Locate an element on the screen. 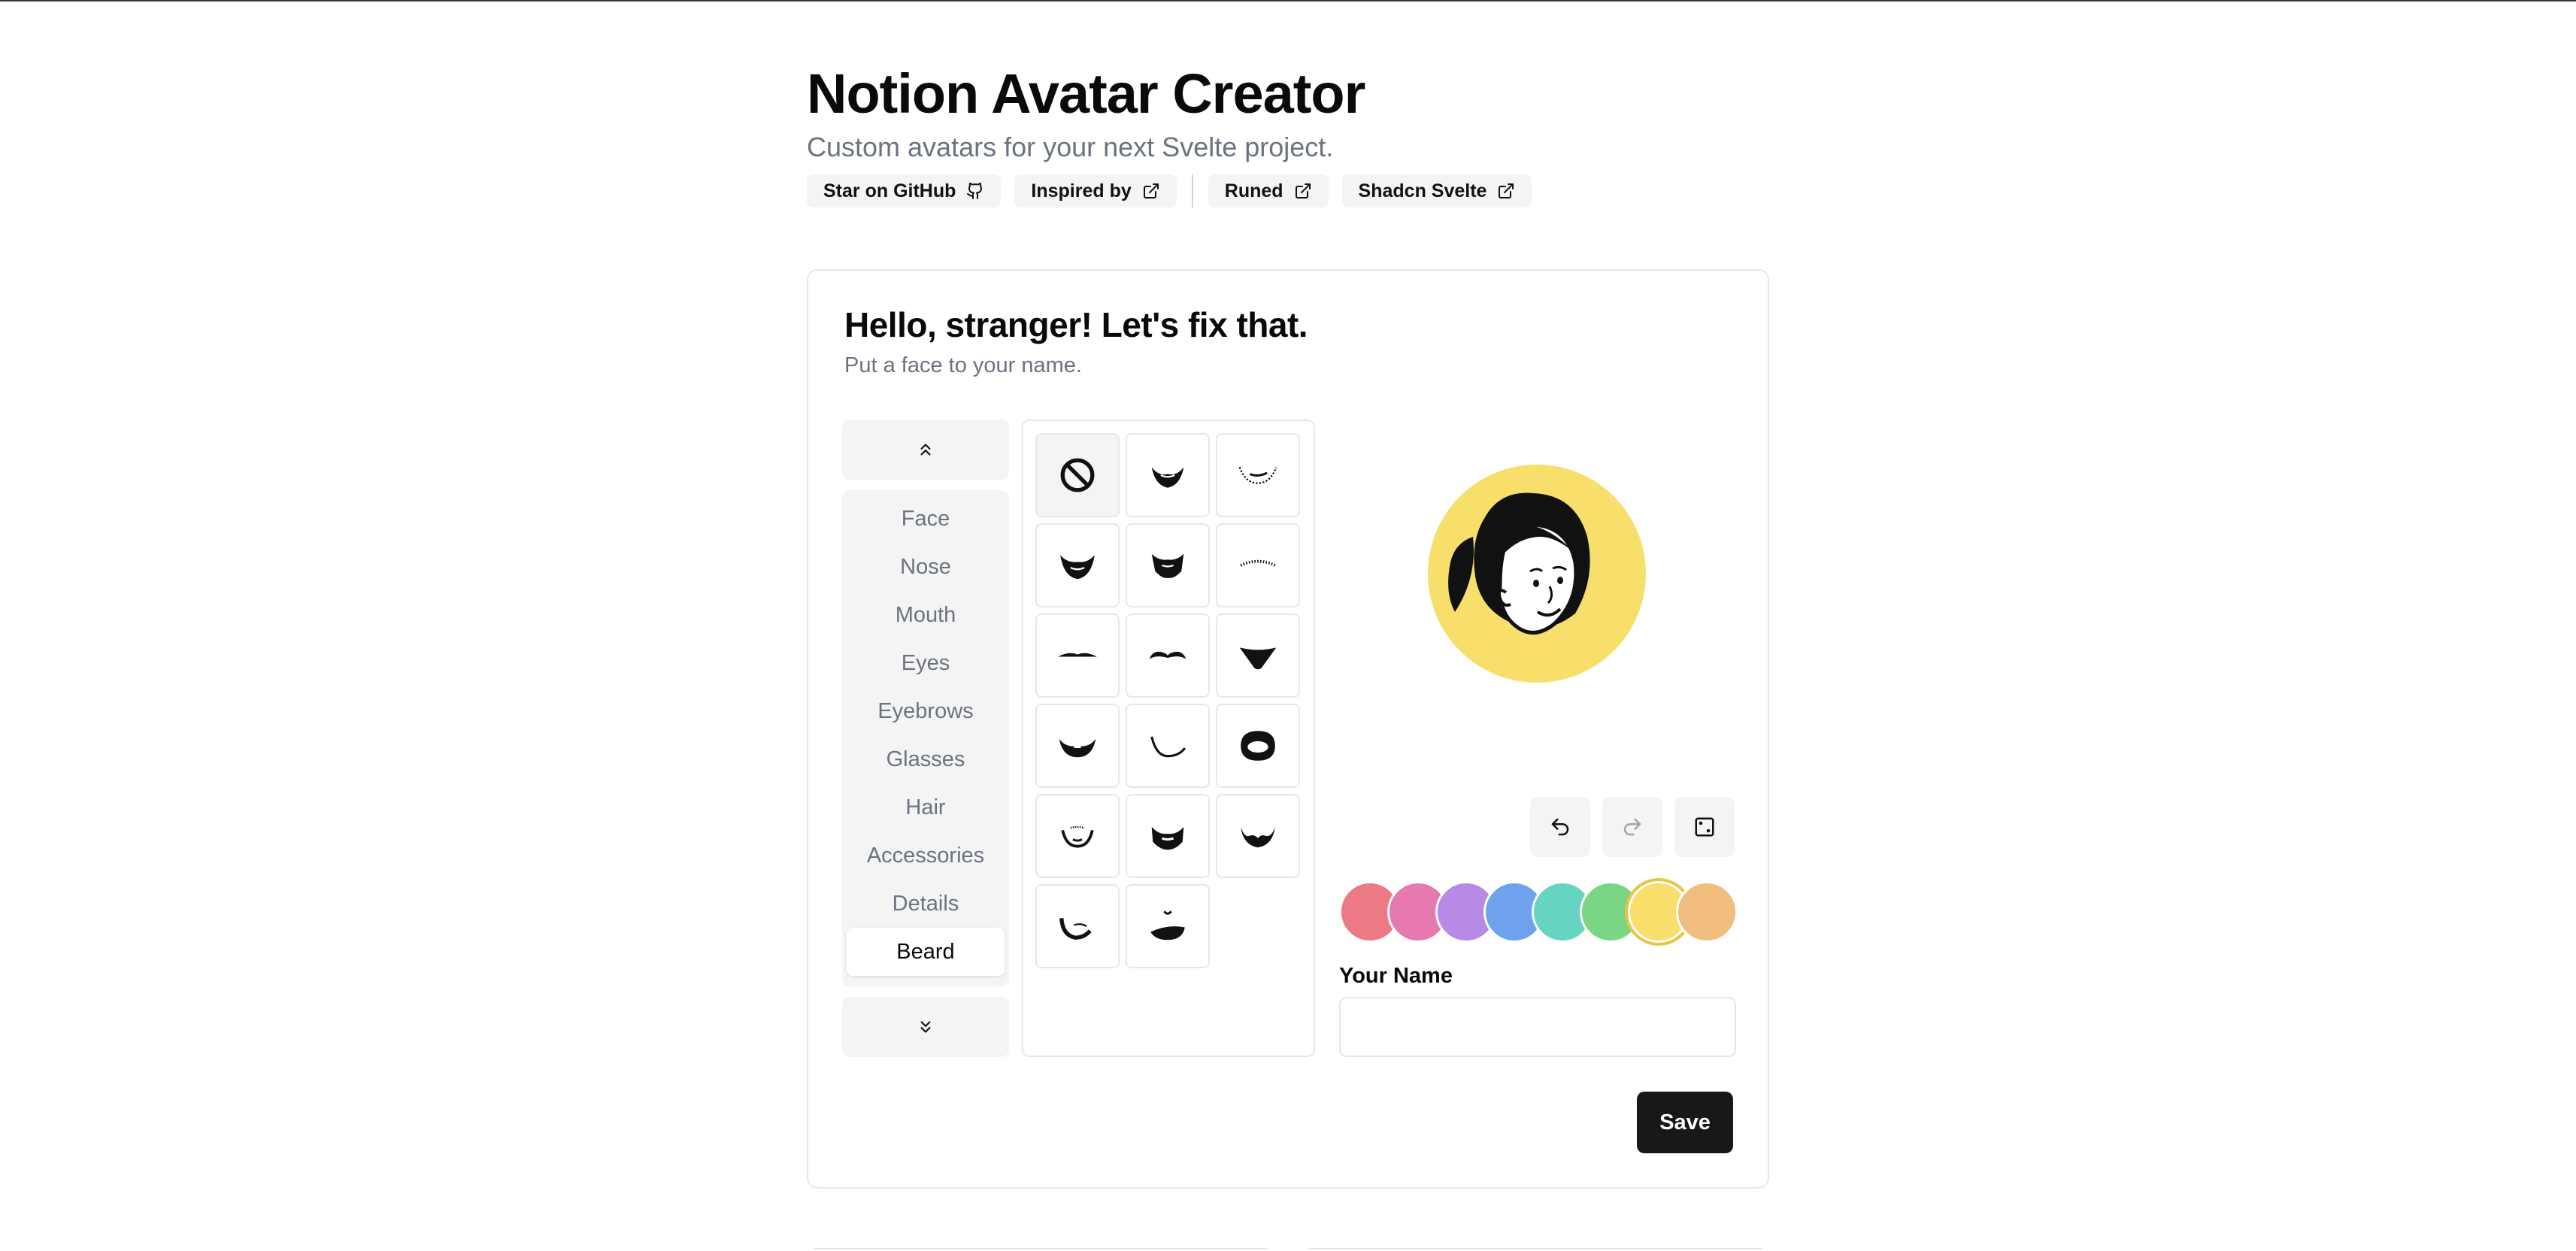  star-on-github-link: Star on GitHub is located at coordinates (904, 190).